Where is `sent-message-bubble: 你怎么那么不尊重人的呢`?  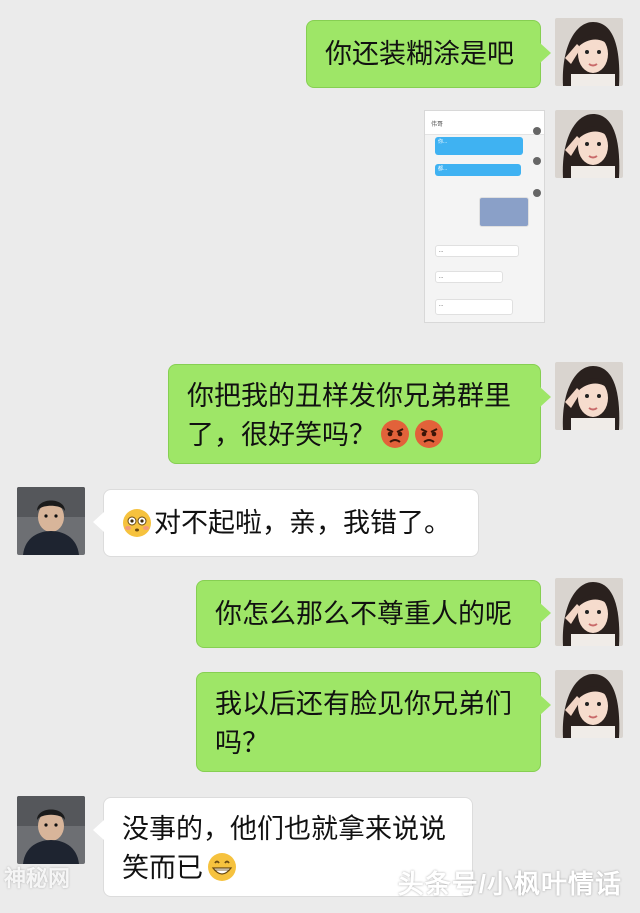
sent-message-bubble: 你怎么那么不尊重人的呢 is located at coordinates (373, 614).